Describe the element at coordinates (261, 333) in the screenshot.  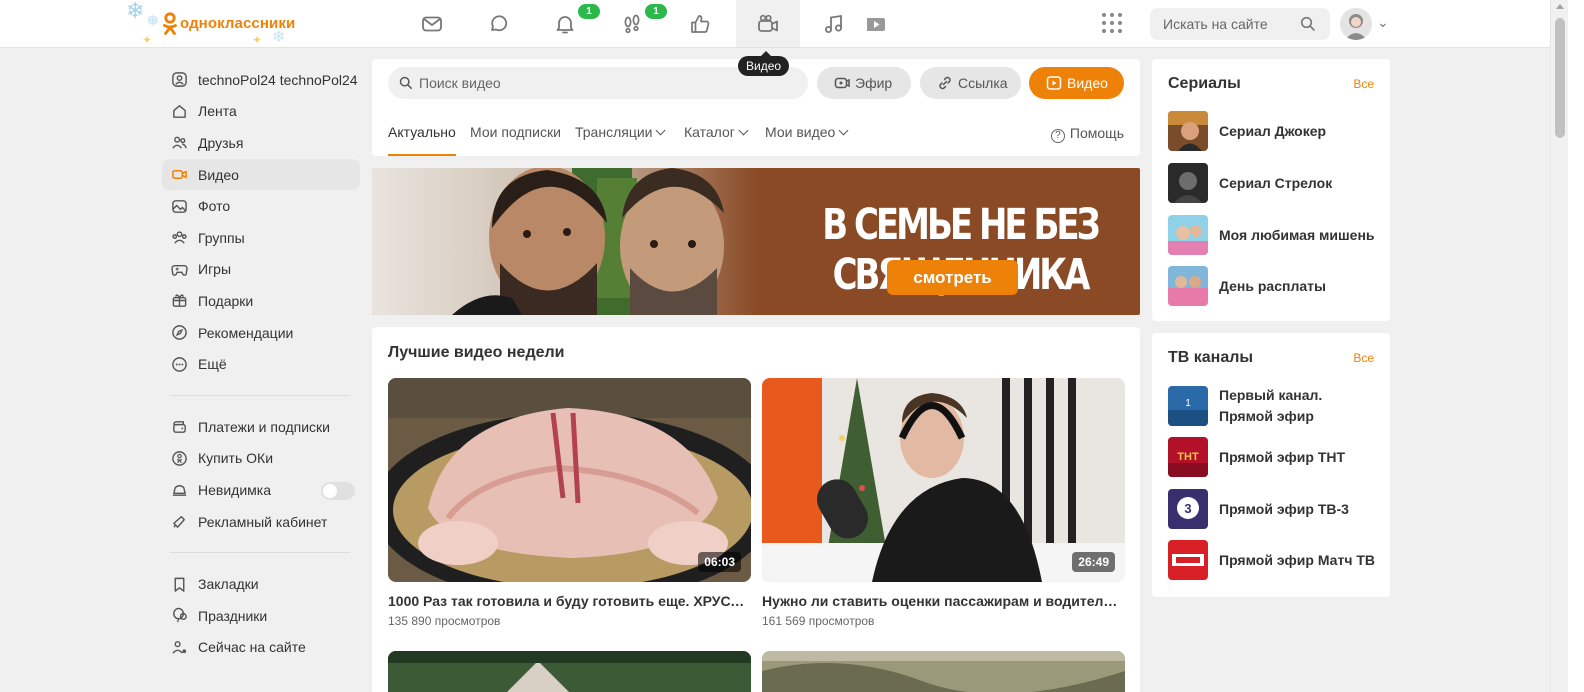
I see `sidebar-item-7: Рекомендации` at that location.